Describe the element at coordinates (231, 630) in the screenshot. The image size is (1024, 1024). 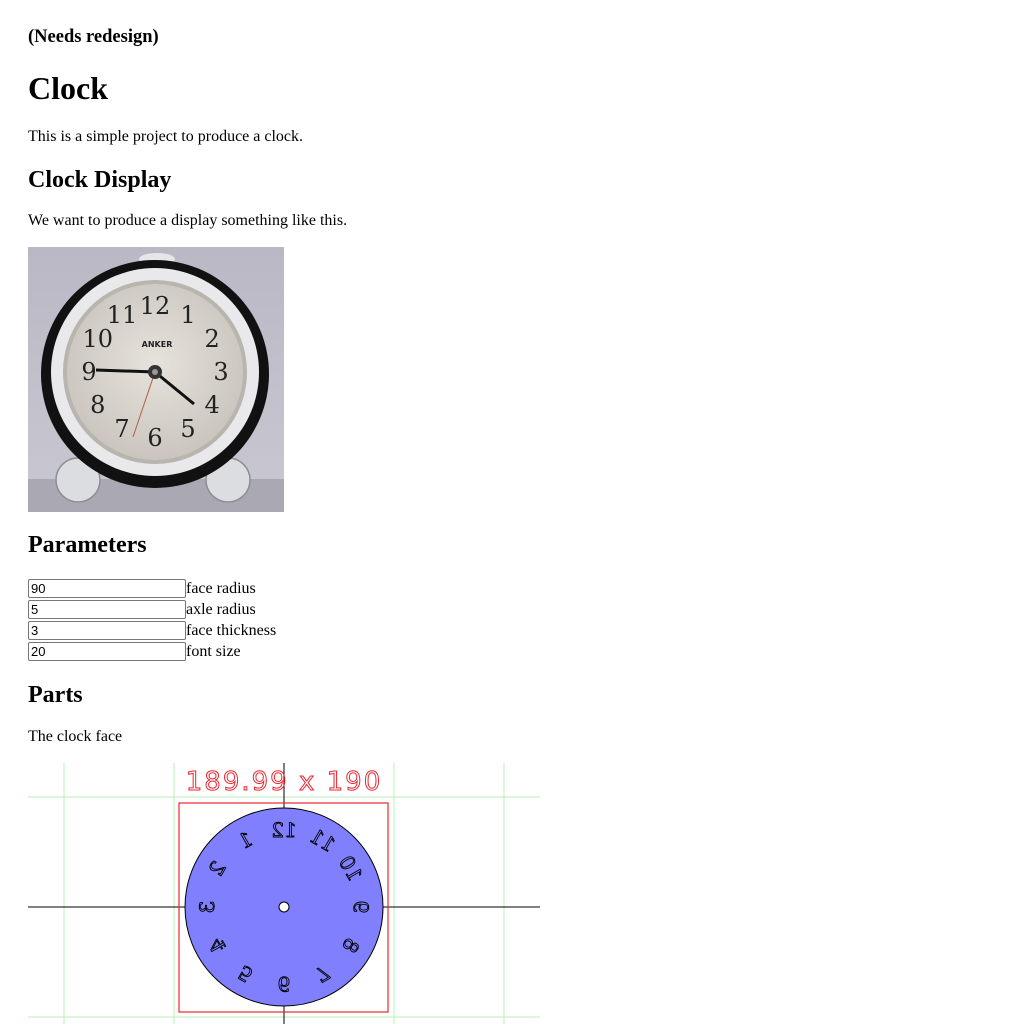
I see `face-thickness-label: face thickness` at that location.